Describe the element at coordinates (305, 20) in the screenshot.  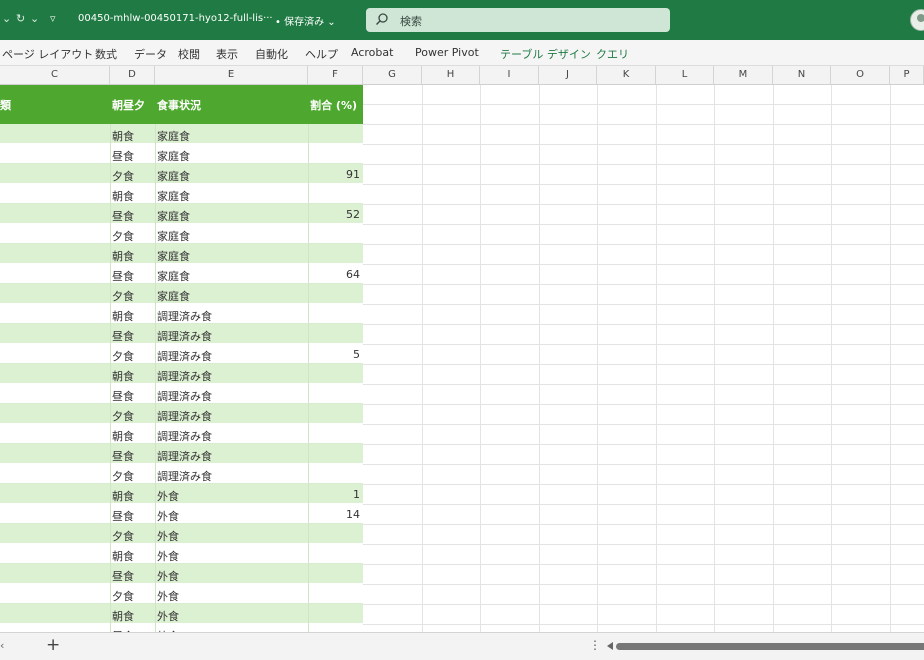
I see `save-status: • 保存済み ⌄` at that location.